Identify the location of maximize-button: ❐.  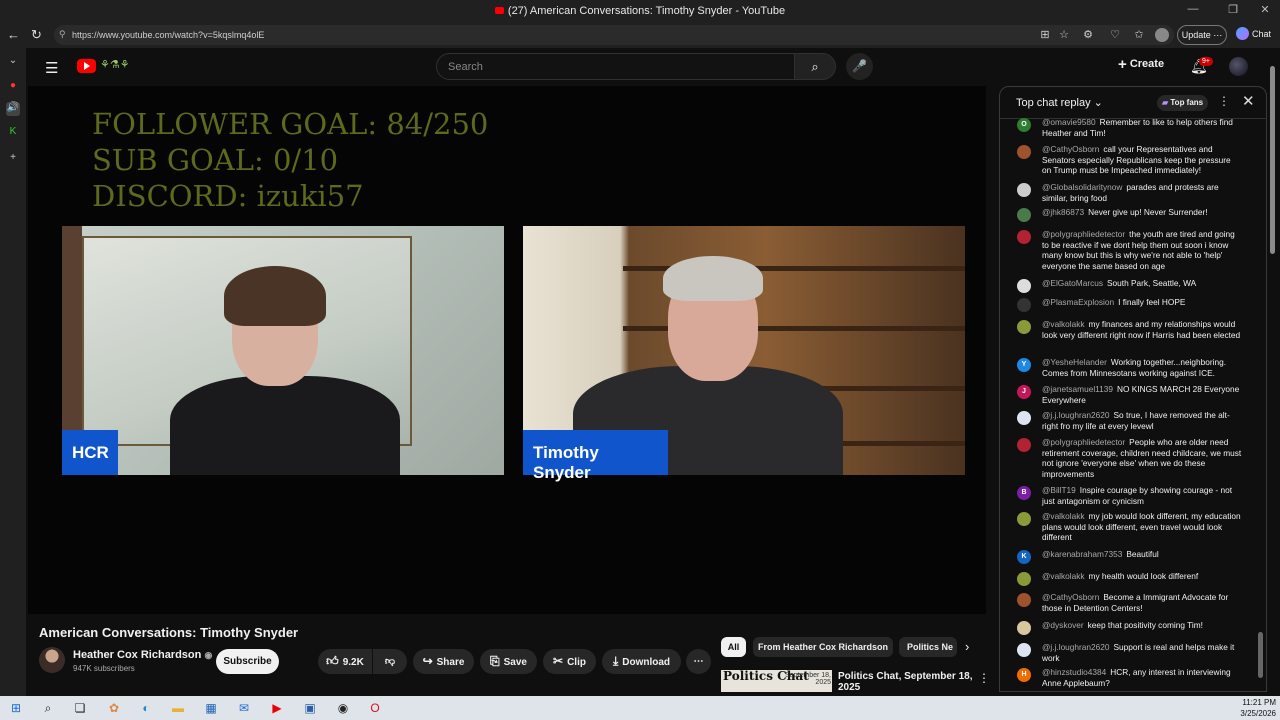
(1233, 9).